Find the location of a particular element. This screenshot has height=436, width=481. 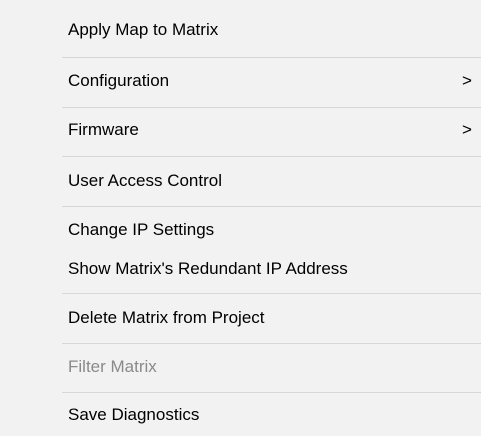

menu-item-configuration: Configuration is located at coordinates (118, 81).